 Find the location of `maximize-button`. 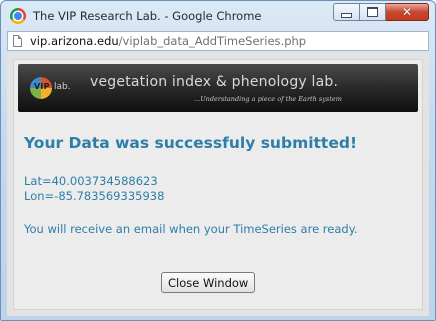

maximize-button is located at coordinates (373, 12).